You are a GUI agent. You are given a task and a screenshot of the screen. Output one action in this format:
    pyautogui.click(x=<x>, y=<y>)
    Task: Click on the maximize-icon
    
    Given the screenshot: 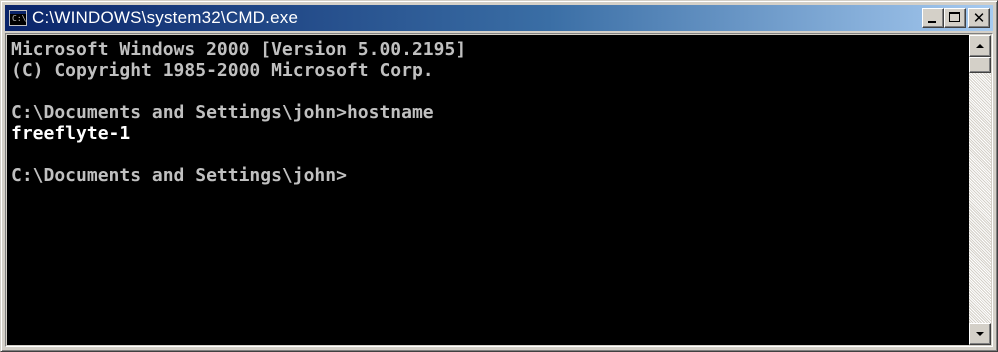 What is the action you would take?
    pyautogui.click(x=954, y=17)
    